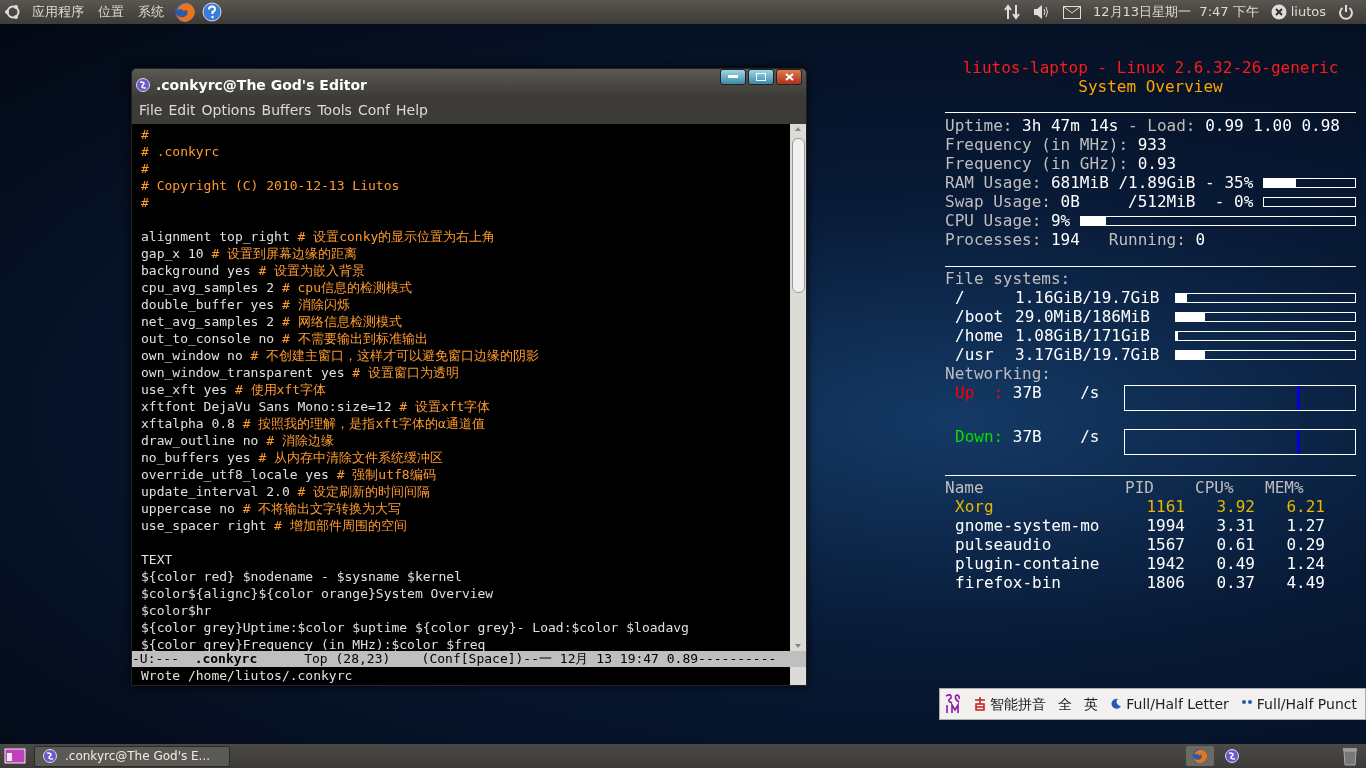 The image size is (1366, 768). What do you see at coordinates (1140, 487) in the screenshot?
I see `column-header: PID` at bounding box center [1140, 487].